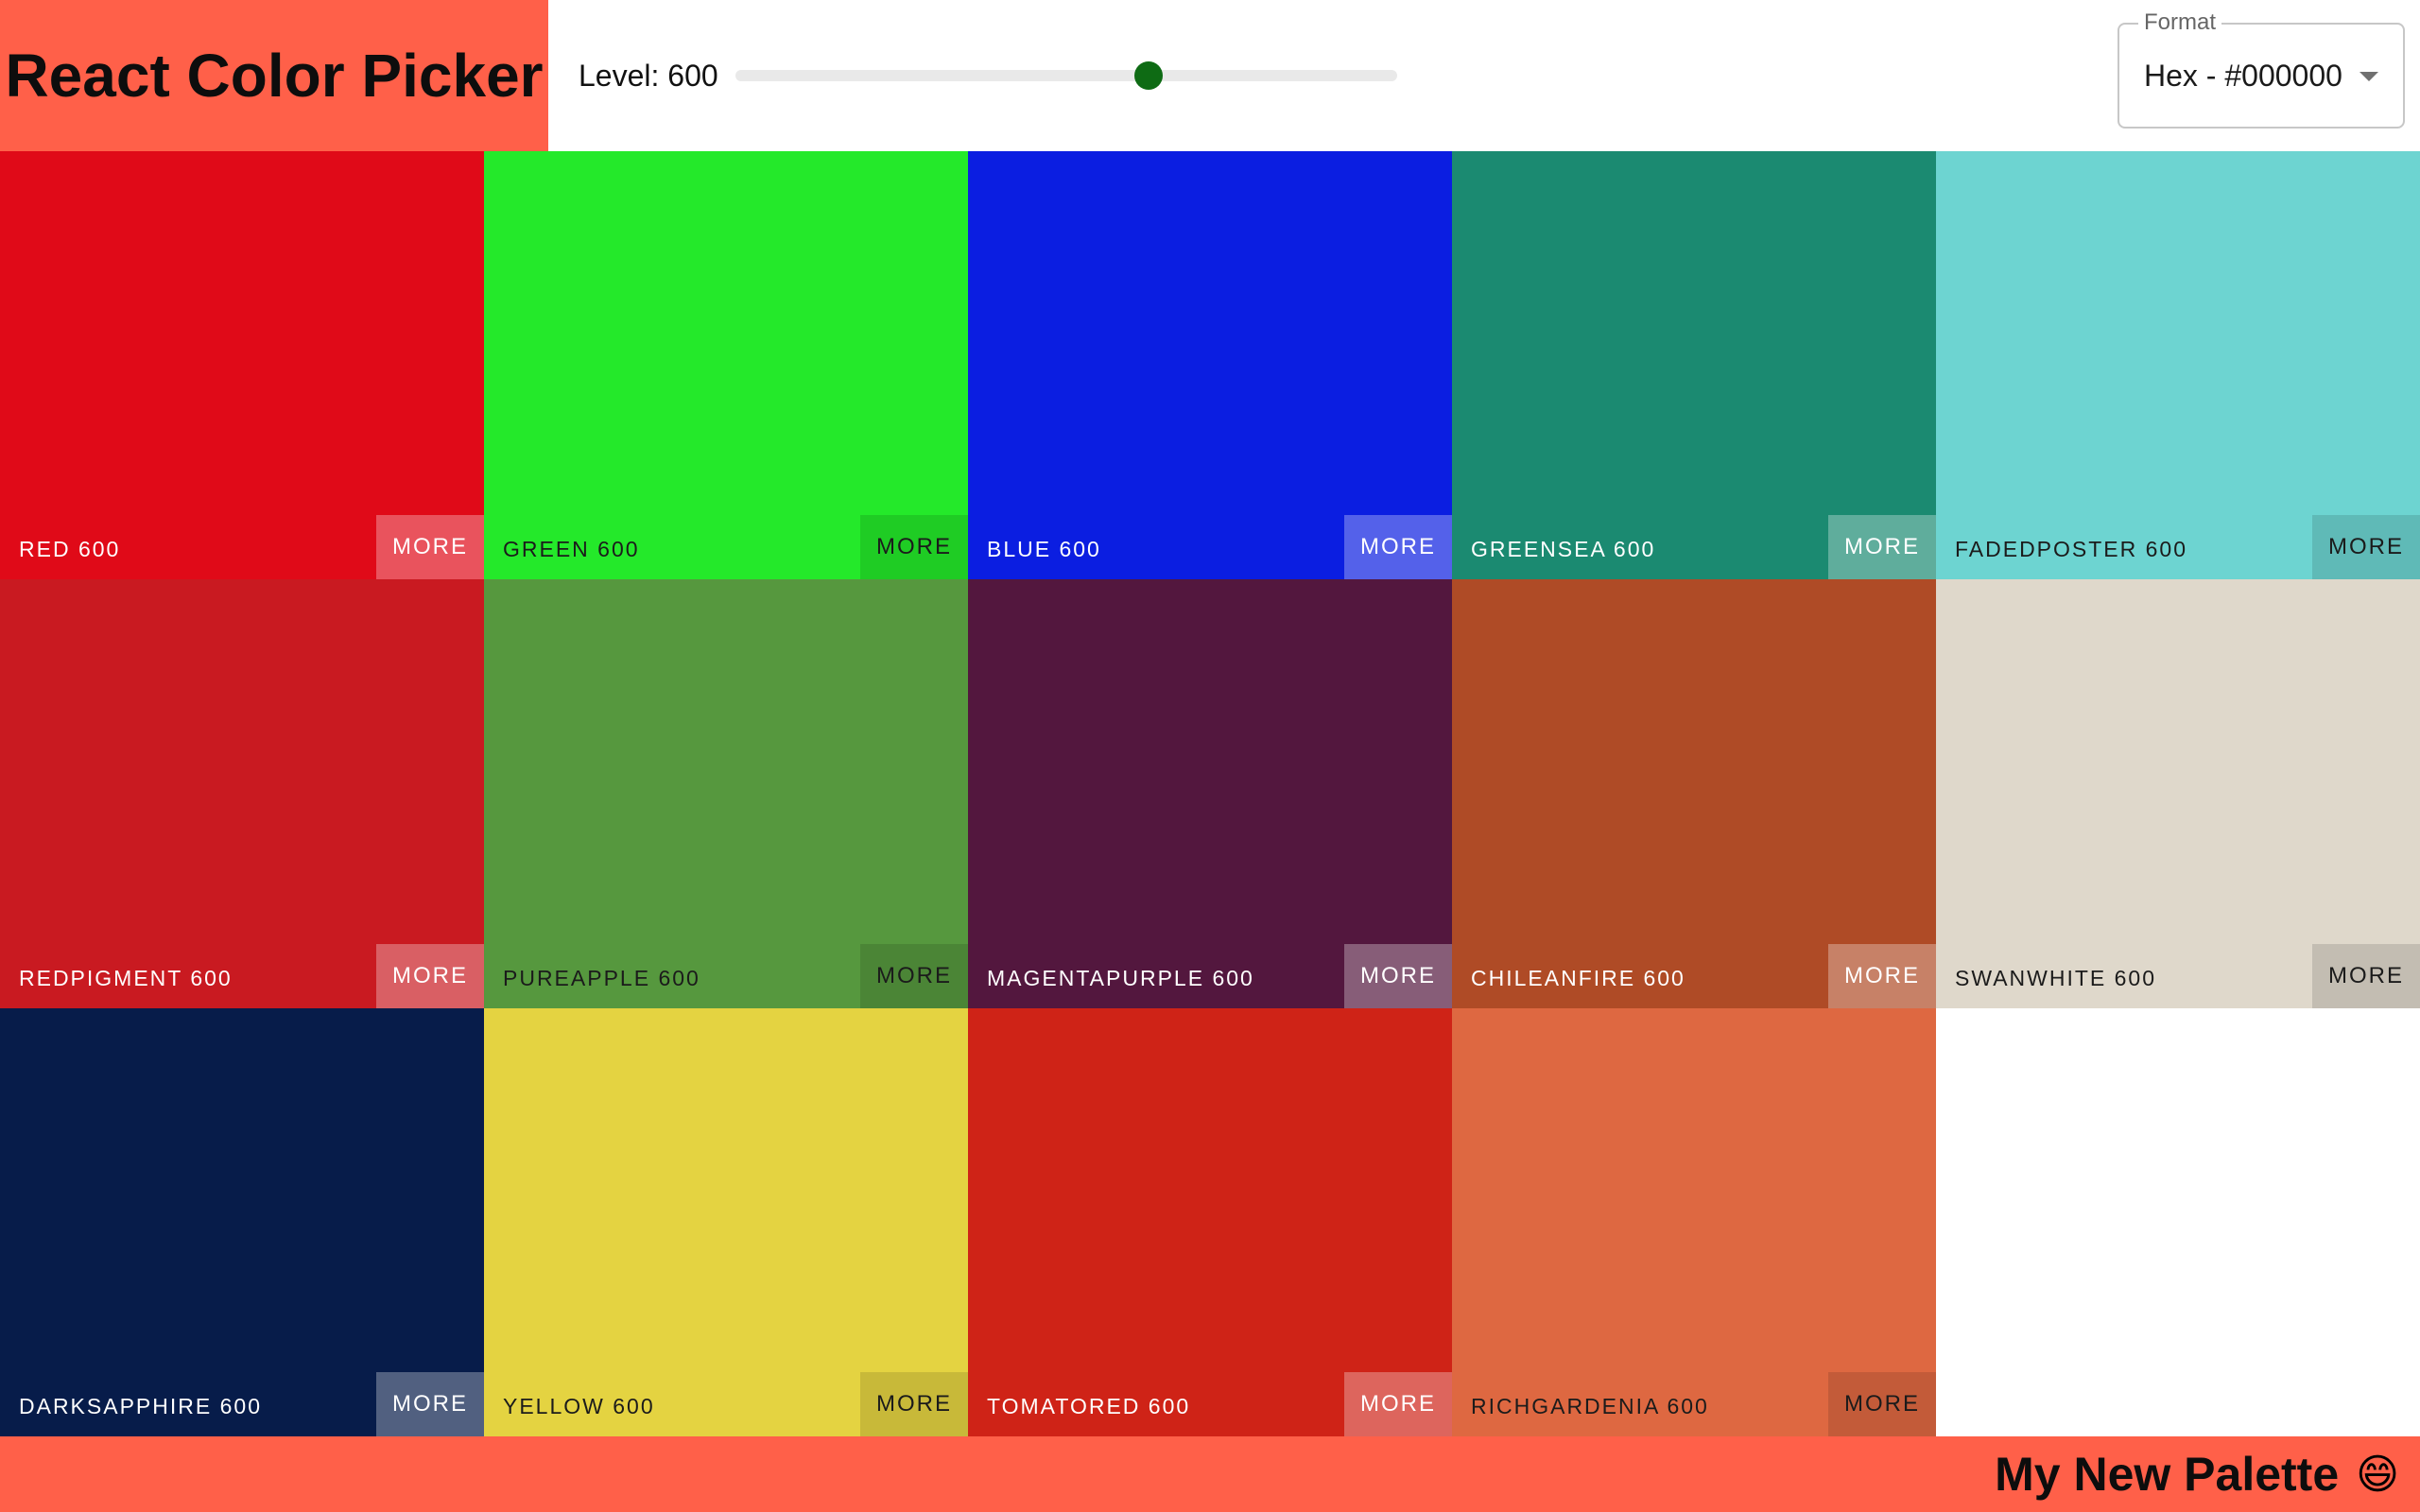  Describe the element at coordinates (2178, 365) in the screenshot. I see `color-box: FADEDPOSTER 600 MORE` at that location.